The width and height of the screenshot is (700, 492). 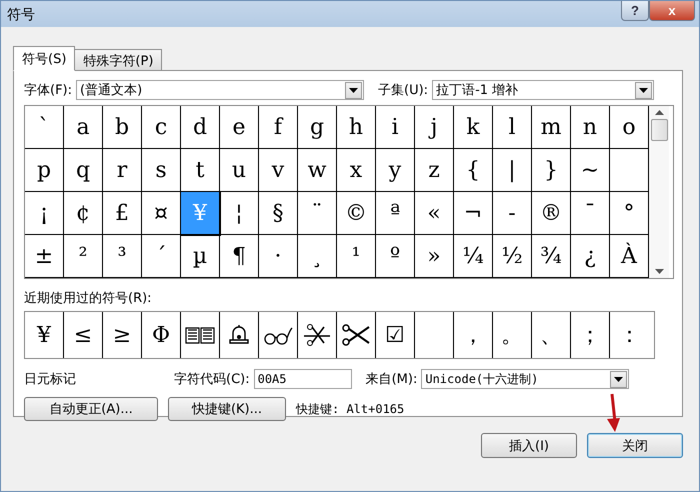 What do you see at coordinates (44, 256) in the screenshot?
I see `symbol-cell: ±` at bounding box center [44, 256].